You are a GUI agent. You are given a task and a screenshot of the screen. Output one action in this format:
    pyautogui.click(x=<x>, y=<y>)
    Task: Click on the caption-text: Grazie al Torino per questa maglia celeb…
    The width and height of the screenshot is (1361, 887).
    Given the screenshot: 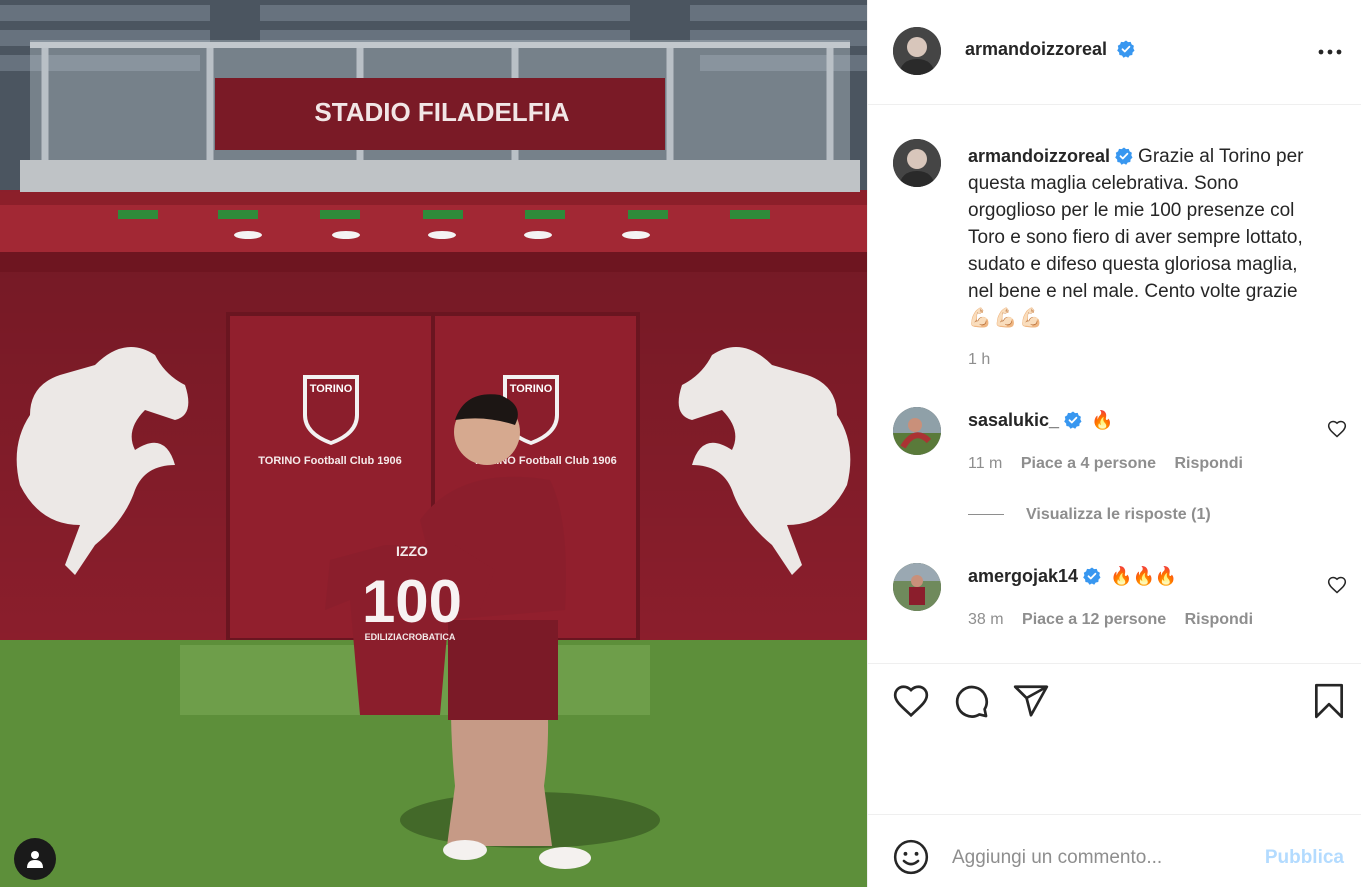 What is the action you would take?
    pyautogui.click(x=1136, y=224)
    